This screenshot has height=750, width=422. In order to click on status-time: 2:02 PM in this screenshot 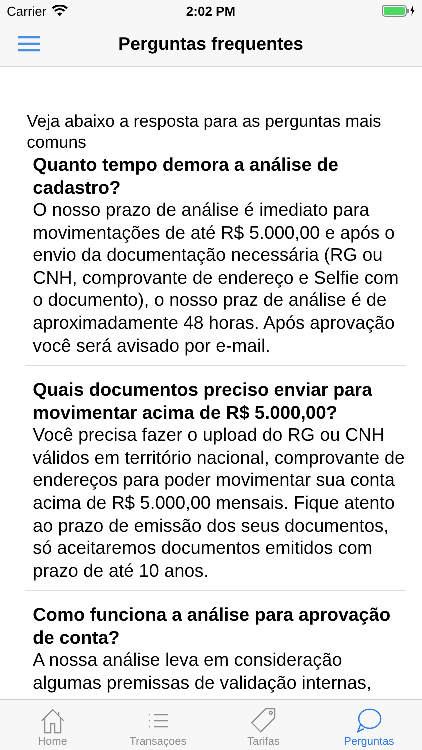, I will do `click(211, 11)`.